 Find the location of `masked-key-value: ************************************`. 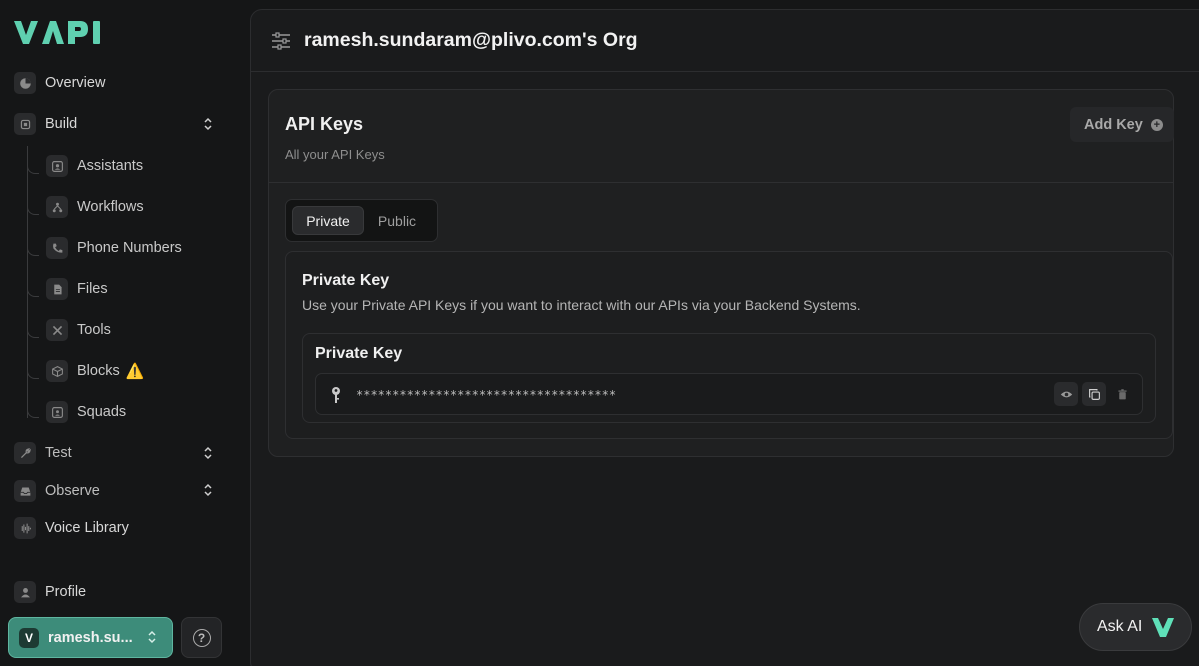

masked-key-value: ************************************ is located at coordinates (486, 395).